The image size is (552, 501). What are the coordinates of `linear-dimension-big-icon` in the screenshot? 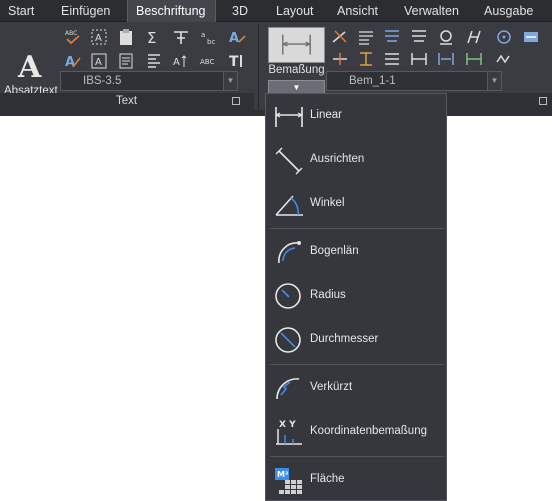 It's located at (296, 44).